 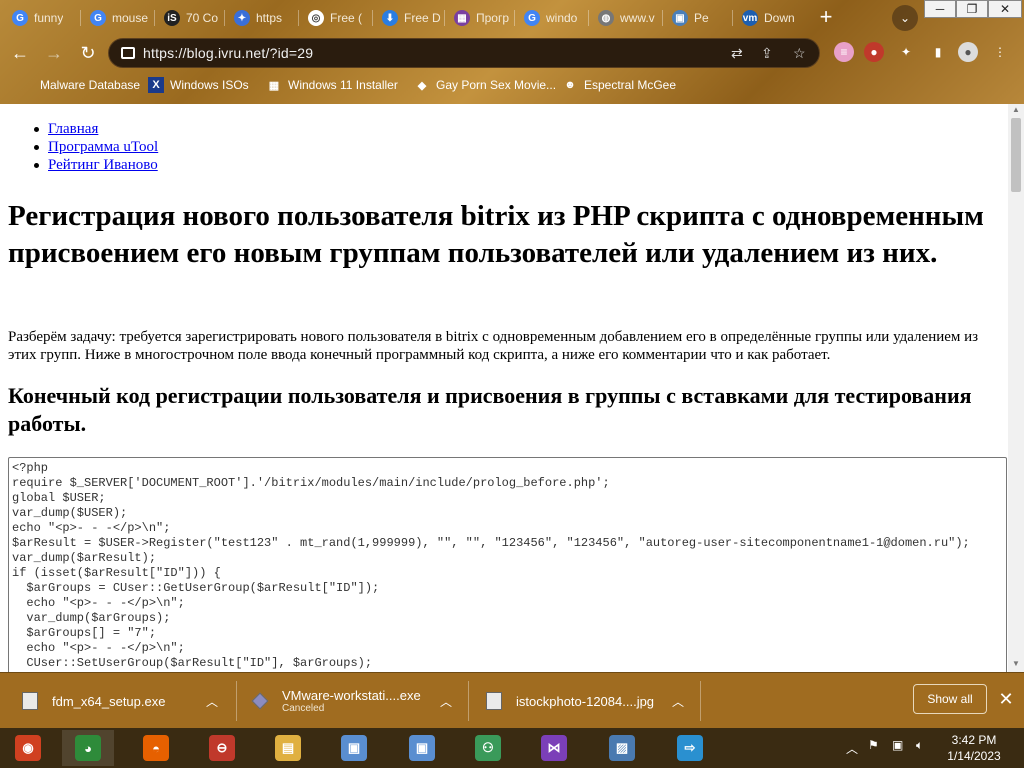 I want to click on share-icon: ⇪, so click(x=767, y=53).